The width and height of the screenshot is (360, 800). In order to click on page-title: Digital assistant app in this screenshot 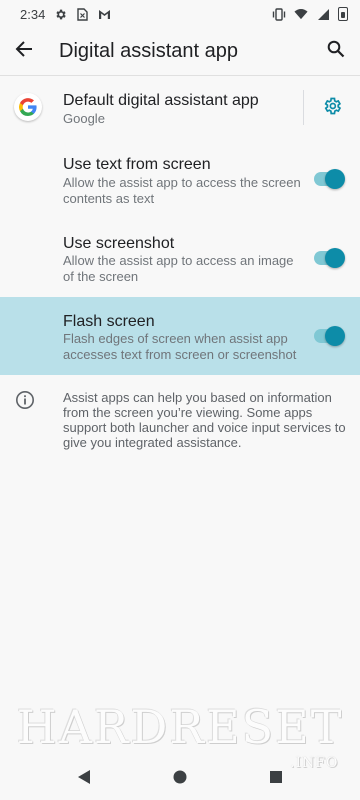, I will do `click(148, 51)`.